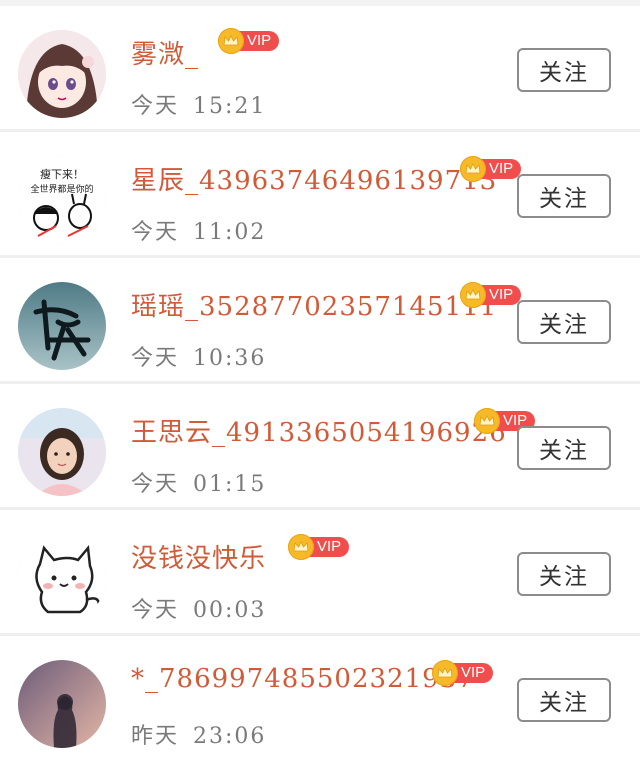 Image resolution: width=640 pixels, height=773 pixels. I want to click on avatar-caption-line2: 全世界都是你的, so click(61, 189).